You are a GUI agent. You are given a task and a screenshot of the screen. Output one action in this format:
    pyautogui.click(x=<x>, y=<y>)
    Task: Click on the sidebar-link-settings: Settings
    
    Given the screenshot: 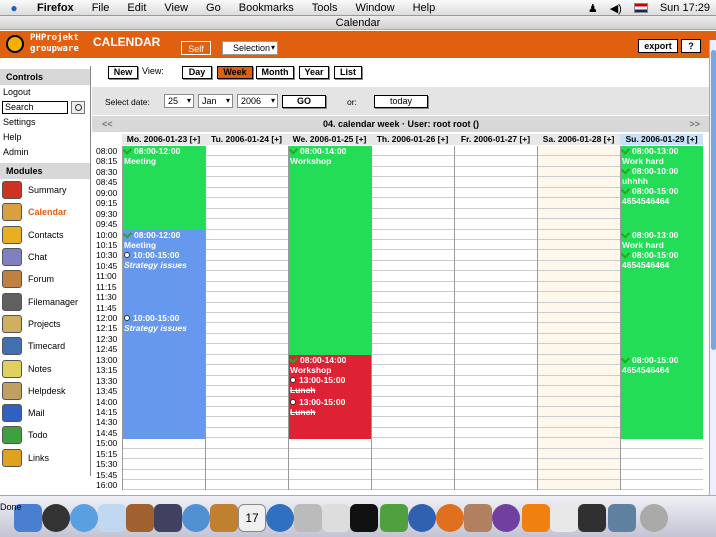 What is the action you would take?
    pyautogui.click(x=45, y=122)
    